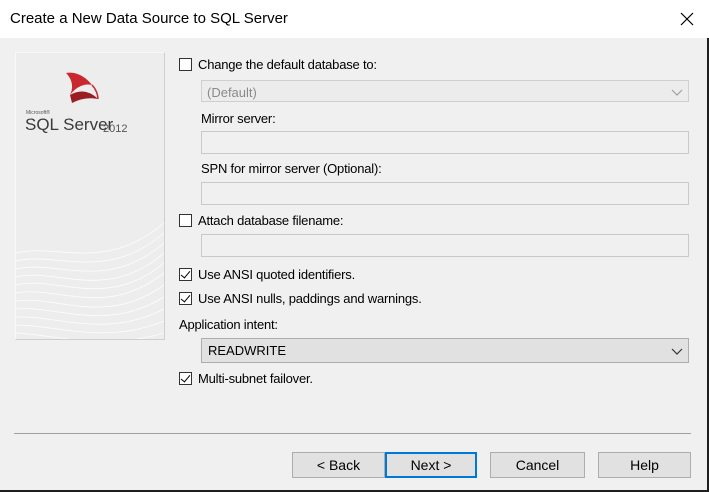  Describe the element at coordinates (185, 378) in the screenshot. I see `multi-subnet-checkbox` at that location.